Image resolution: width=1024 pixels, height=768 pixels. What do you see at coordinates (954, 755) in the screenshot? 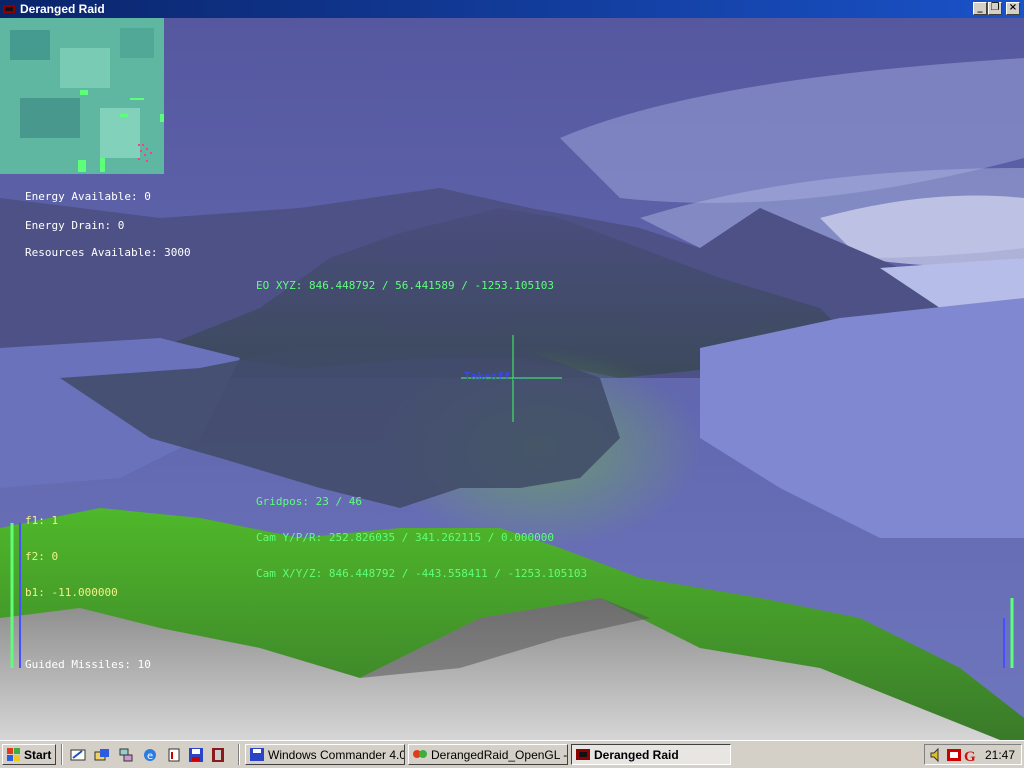
I see `tray-app-icon` at bounding box center [954, 755].